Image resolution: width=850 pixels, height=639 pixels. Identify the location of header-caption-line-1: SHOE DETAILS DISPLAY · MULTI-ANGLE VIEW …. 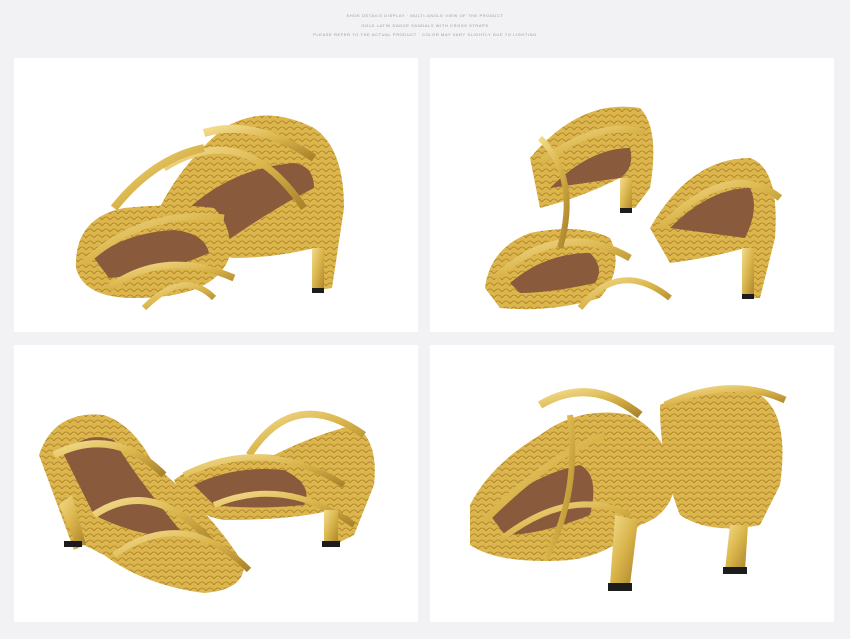
(425, 15).